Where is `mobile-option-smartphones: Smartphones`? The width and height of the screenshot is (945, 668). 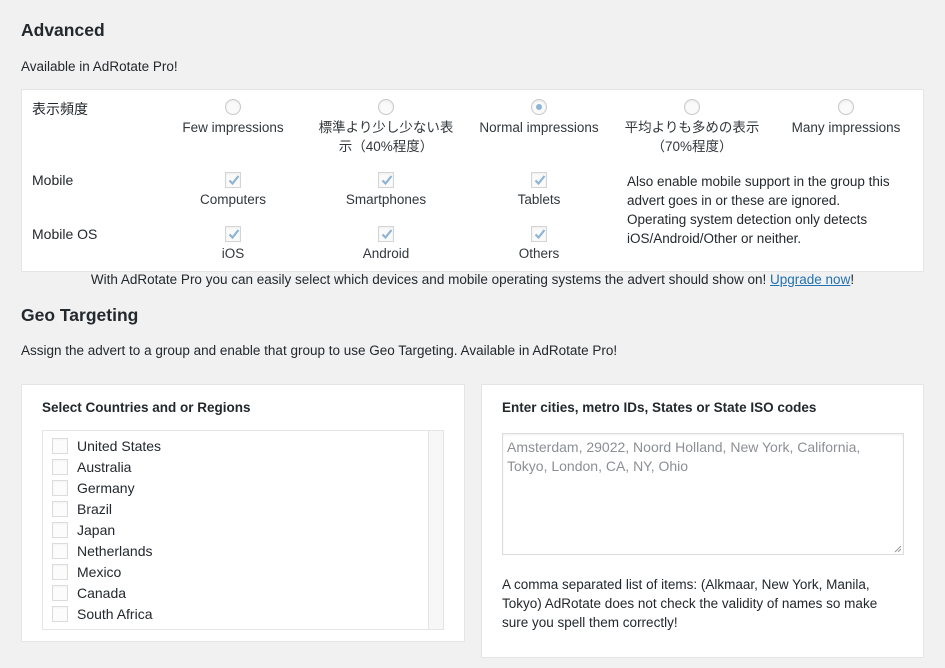 mobile-option-smartphones: Smartphones is located at coordinates (386, 190).